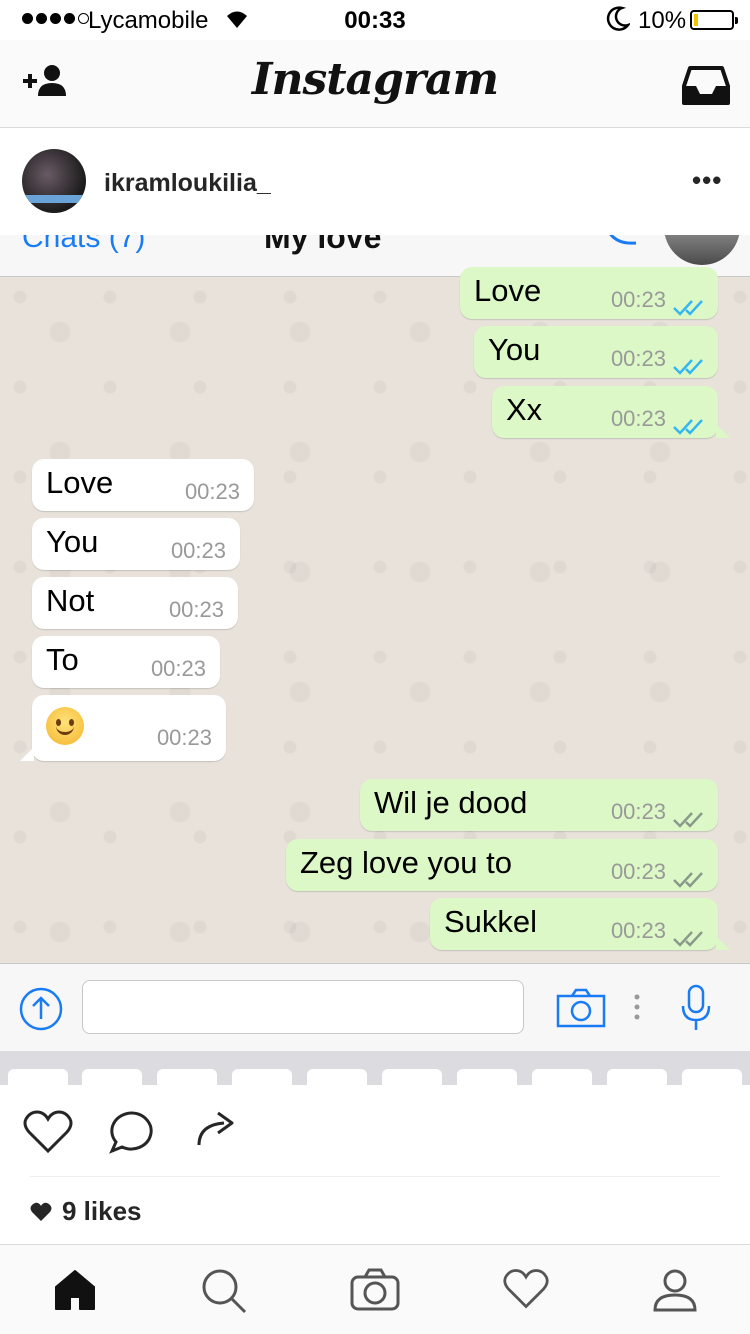 This screenshot has height=1334, width=750. Describe the element at coordinates (539, 805) in the screenshot. I see `message-bubble-out: Wil je dood 00:23` at that location.